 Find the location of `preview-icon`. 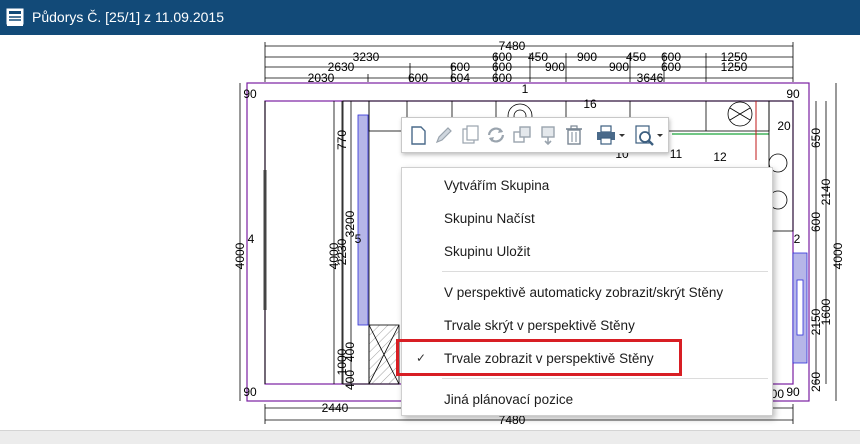

preview-icon is located at coordinates (644, 135).